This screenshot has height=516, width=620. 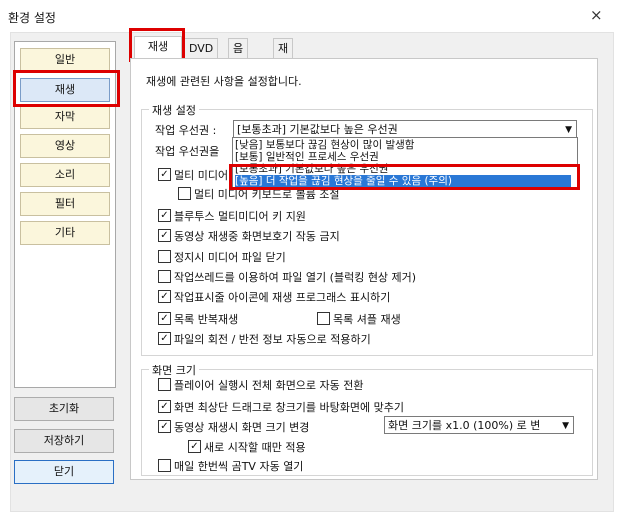 What do you see at coordinates (255, 447) in the screenshot?
I see `new-start-label: 새로 시작할 때만 적용` at bounding box center [255, 447].